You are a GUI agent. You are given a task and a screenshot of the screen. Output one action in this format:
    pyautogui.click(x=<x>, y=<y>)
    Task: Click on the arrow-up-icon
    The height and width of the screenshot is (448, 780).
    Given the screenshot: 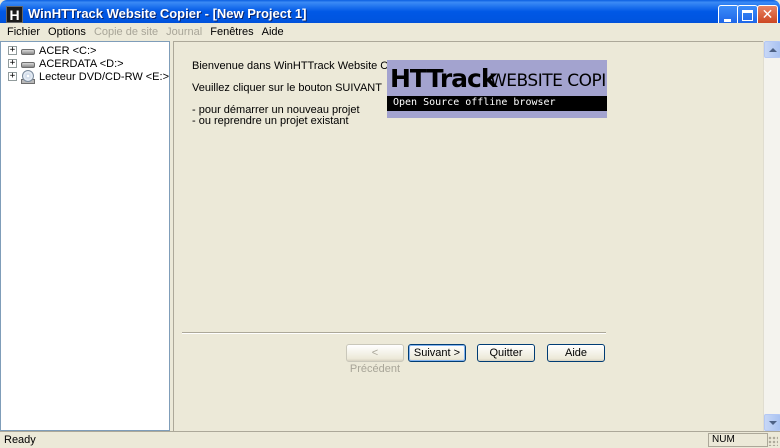 What is the action you would take?
    pyautogui.click(x=773, y=50)
    